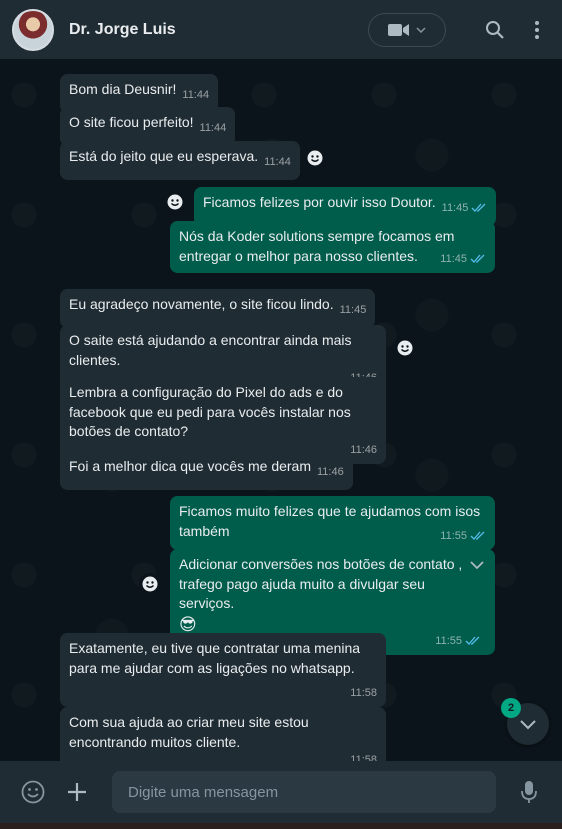 The height and width of the screenshot is (829, 562). I want to click on message-incoming: Está do jeito que eu esperava. 11:44, so click(180, 160).